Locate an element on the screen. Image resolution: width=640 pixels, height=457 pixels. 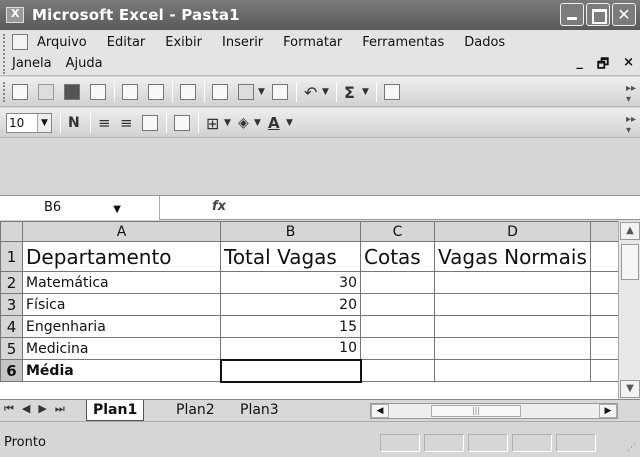
workbook-icon is located at coordinates (20, 42).